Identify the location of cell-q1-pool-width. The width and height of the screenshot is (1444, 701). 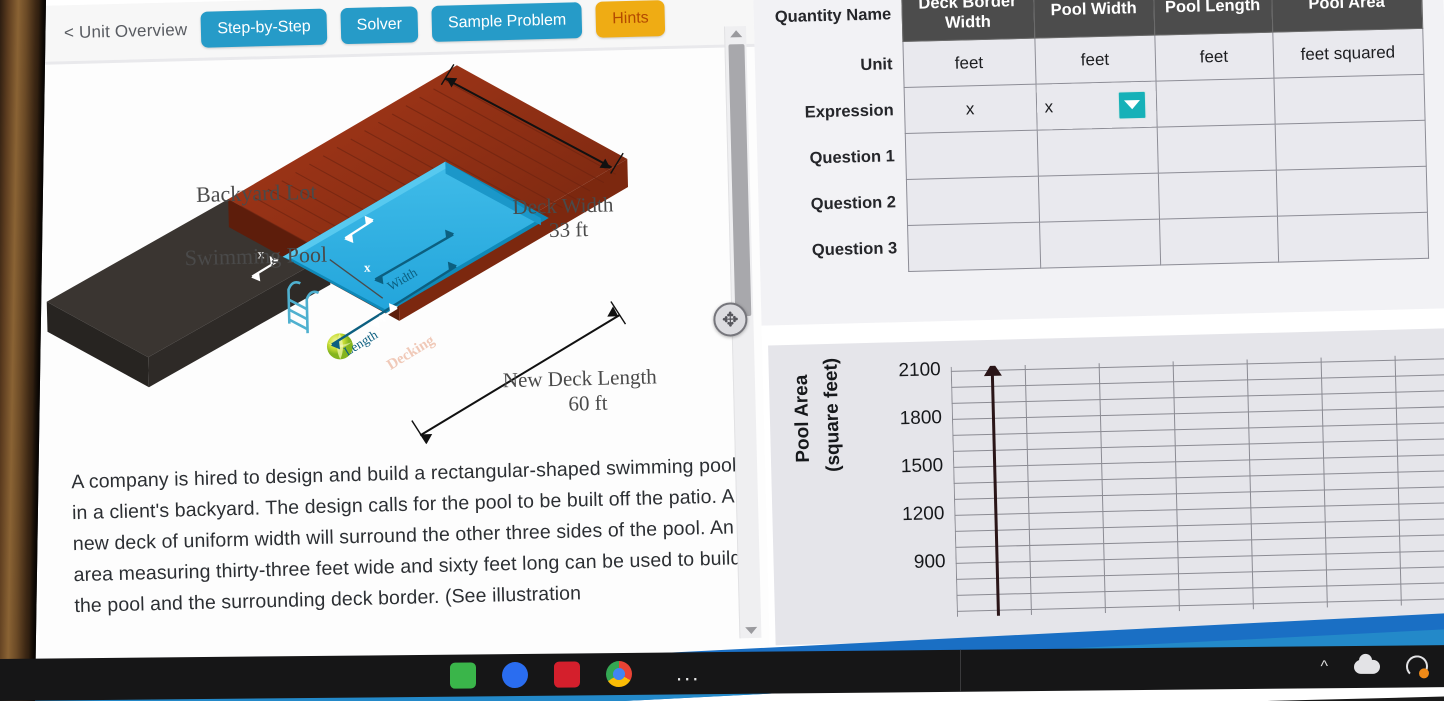
(1097, 152).